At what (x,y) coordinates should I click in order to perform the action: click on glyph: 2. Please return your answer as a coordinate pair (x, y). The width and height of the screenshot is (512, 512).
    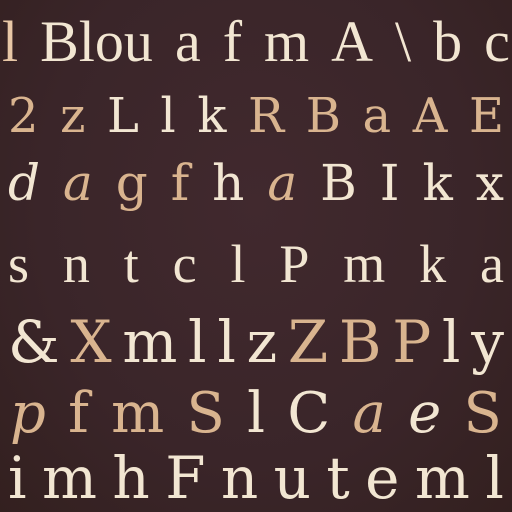
    Looking at the image, I should click on (23, 116).